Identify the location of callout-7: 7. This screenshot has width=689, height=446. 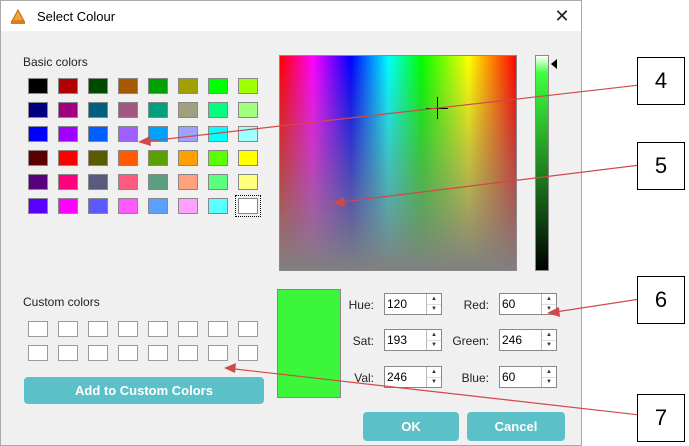
(661, 418).